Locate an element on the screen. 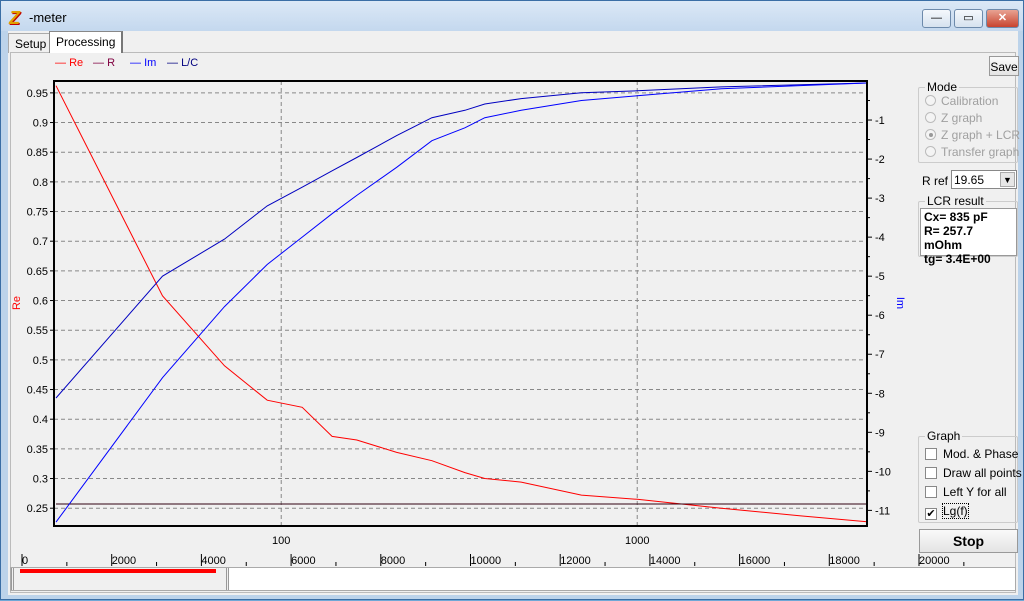  ruler-tick-label: 2000 is located at coordinates (124, 561).